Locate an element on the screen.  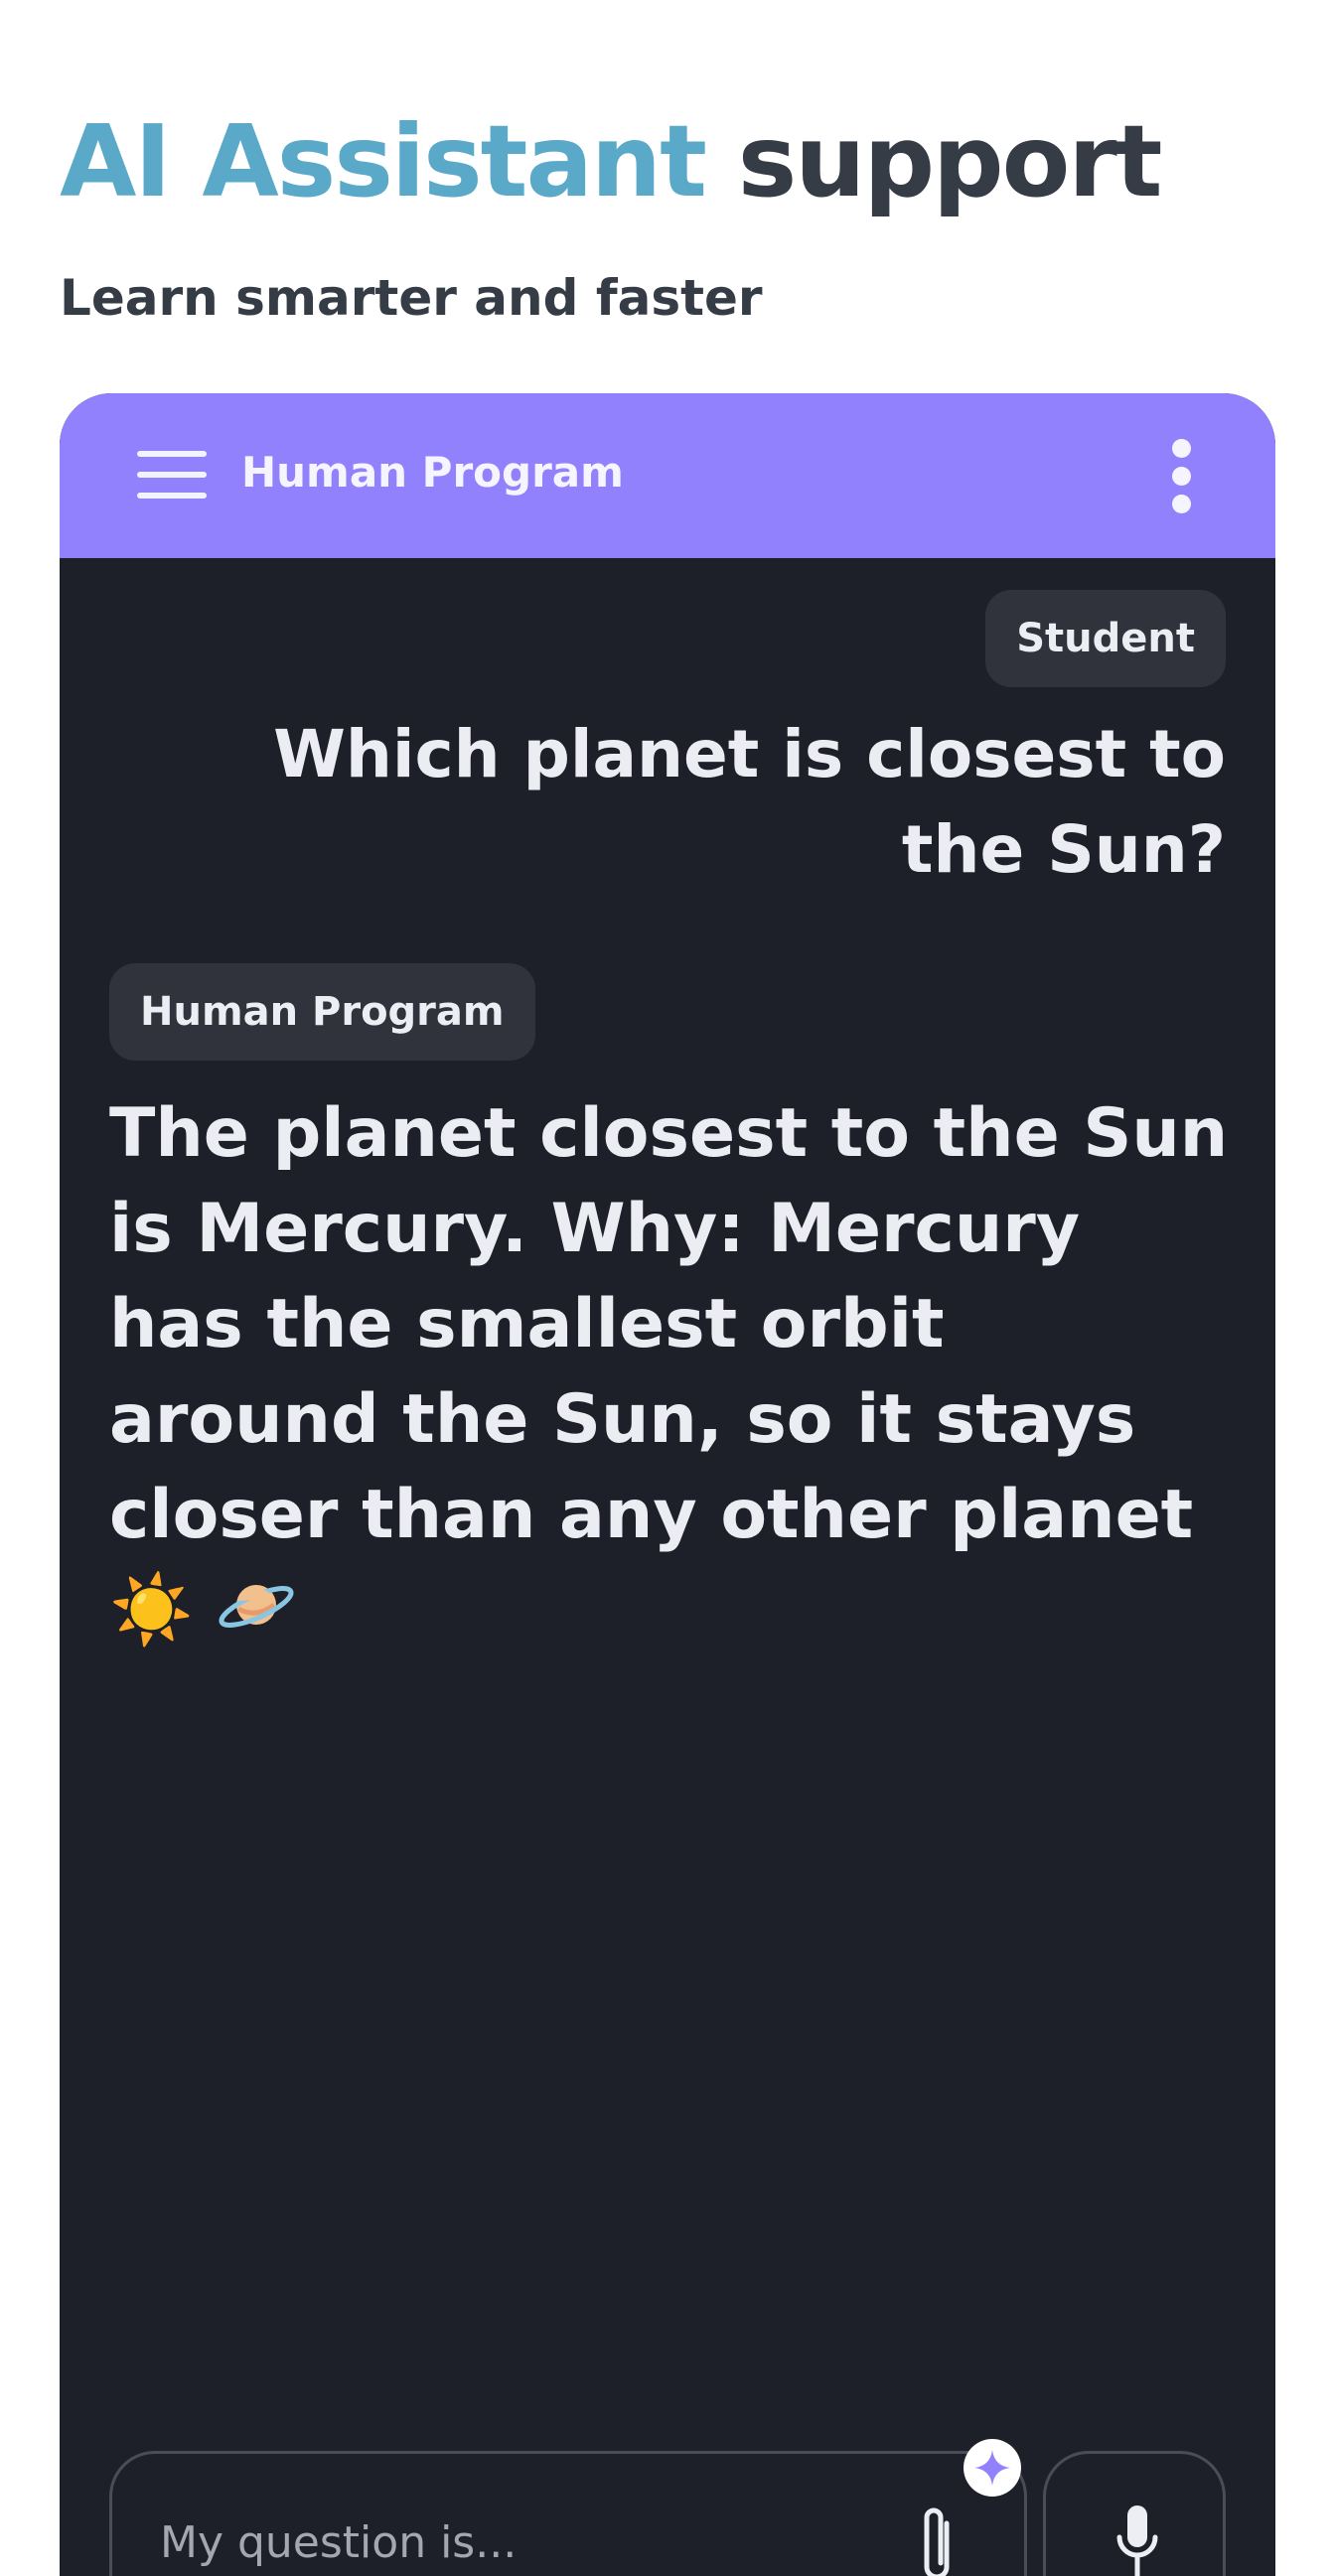
sender-label-program: Human Program is located at coordinates (322, 1012).